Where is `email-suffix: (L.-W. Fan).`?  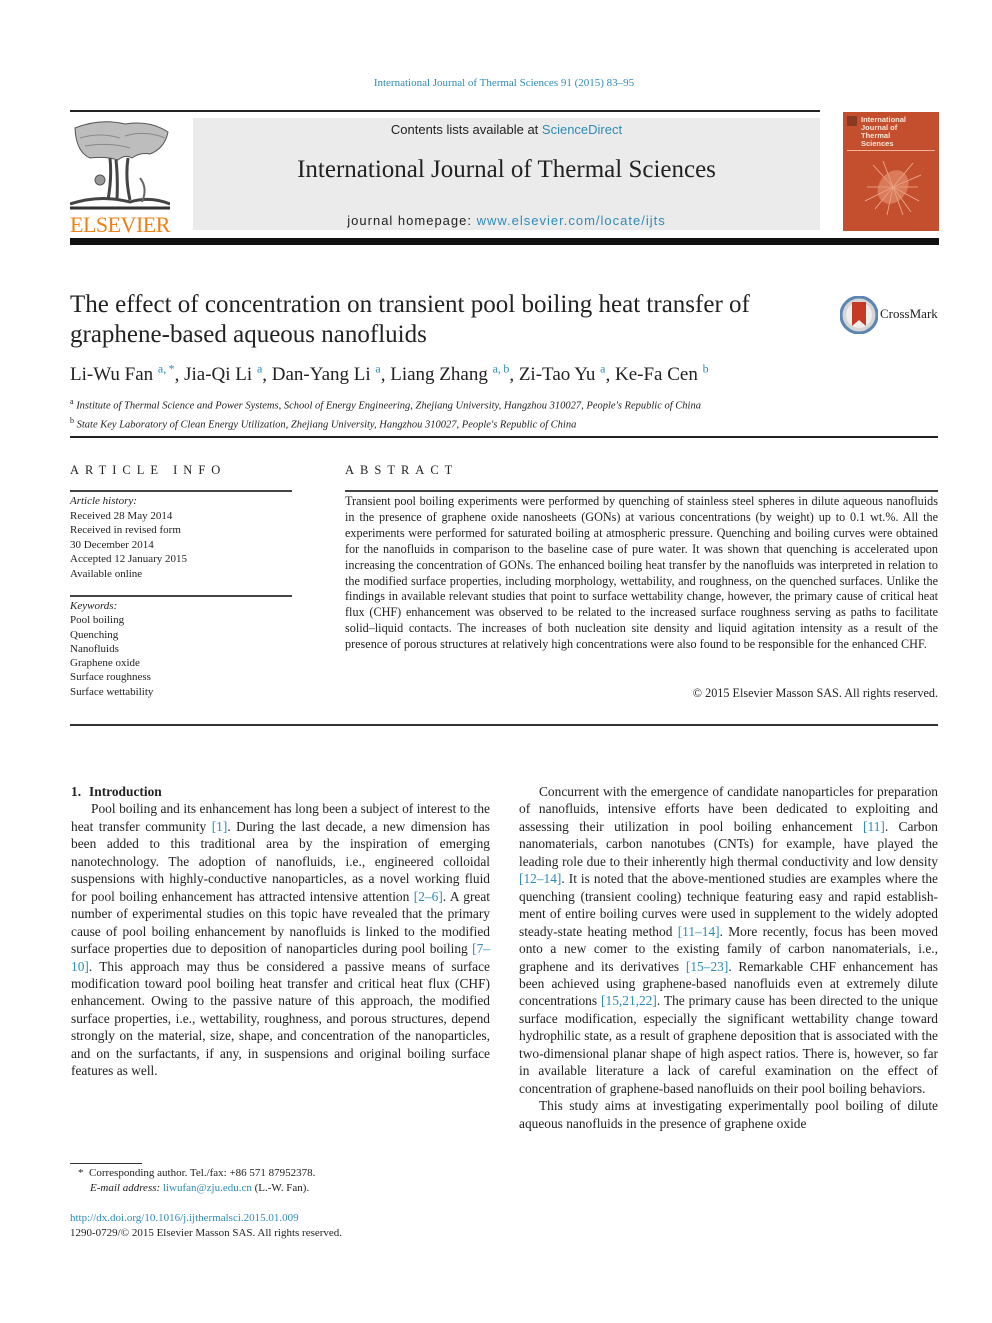
email-suffix: (L.-W. Fan). is located at coordinates (280, 1188).